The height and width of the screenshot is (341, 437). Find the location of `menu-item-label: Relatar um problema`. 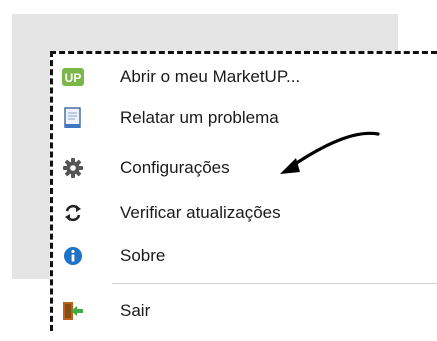

menu-item-label: Relatar um problema is located at coordinates (199, 117).